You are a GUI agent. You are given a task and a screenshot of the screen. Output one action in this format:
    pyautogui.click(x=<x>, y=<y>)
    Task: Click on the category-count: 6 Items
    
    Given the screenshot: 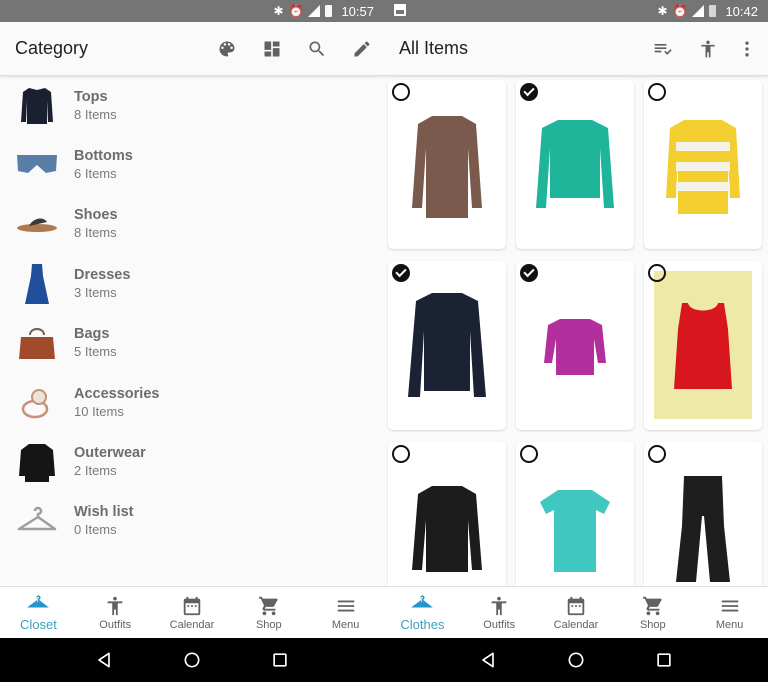 What is the action you would take?
    pyautogui.click(x=95, y=174)
    